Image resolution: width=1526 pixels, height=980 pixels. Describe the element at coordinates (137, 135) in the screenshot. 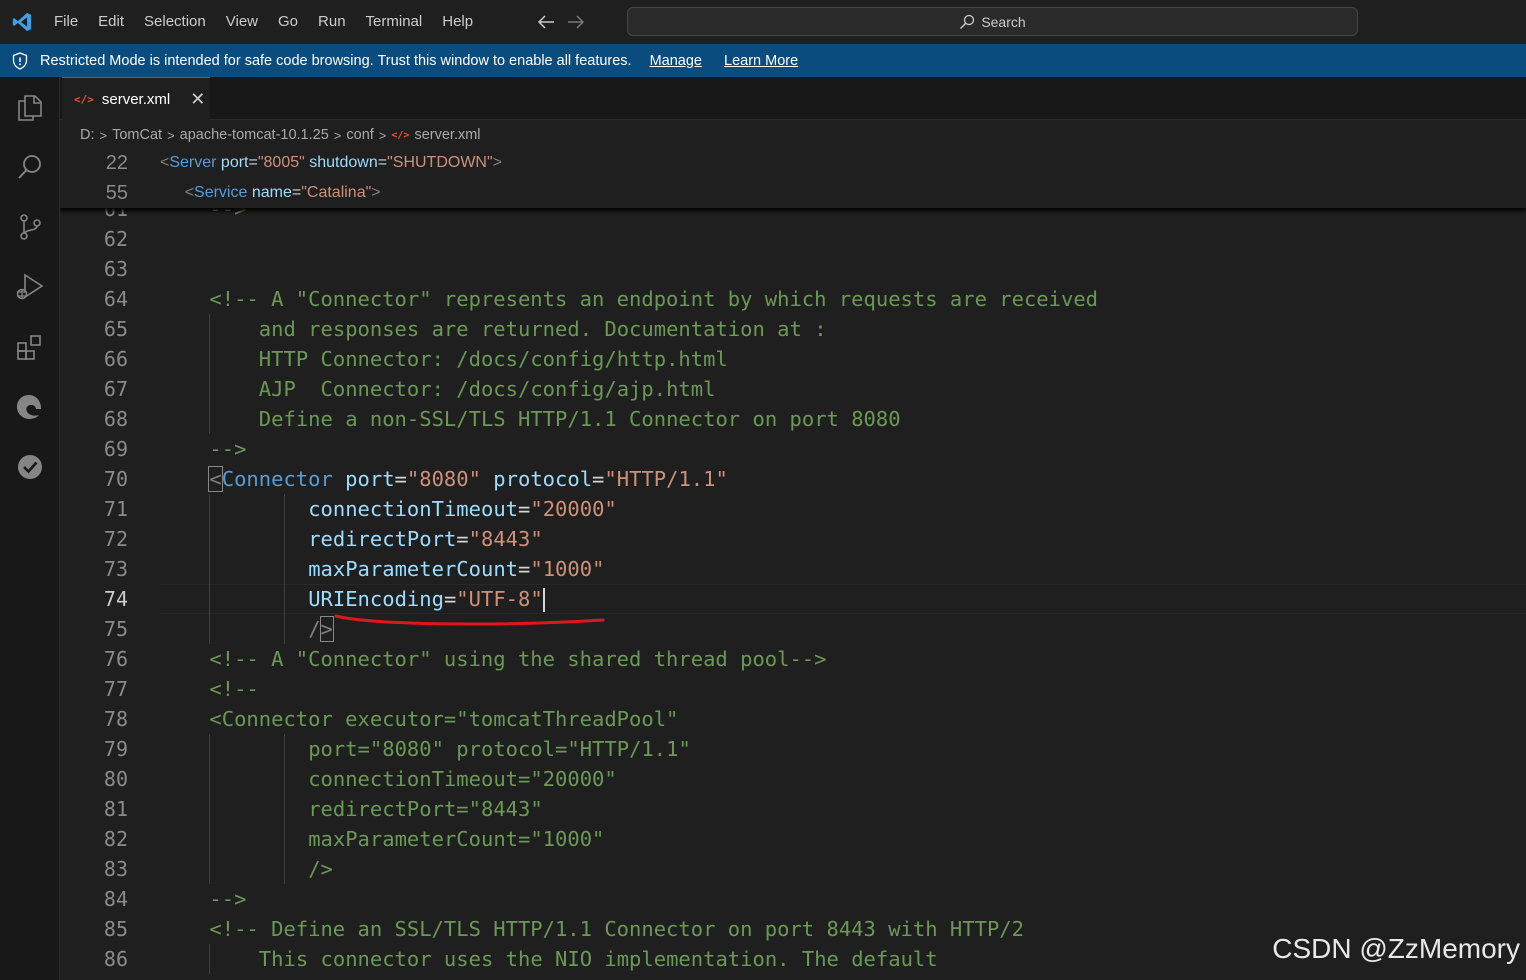

I see `breadcrumb-folder: TomCat` at that location.